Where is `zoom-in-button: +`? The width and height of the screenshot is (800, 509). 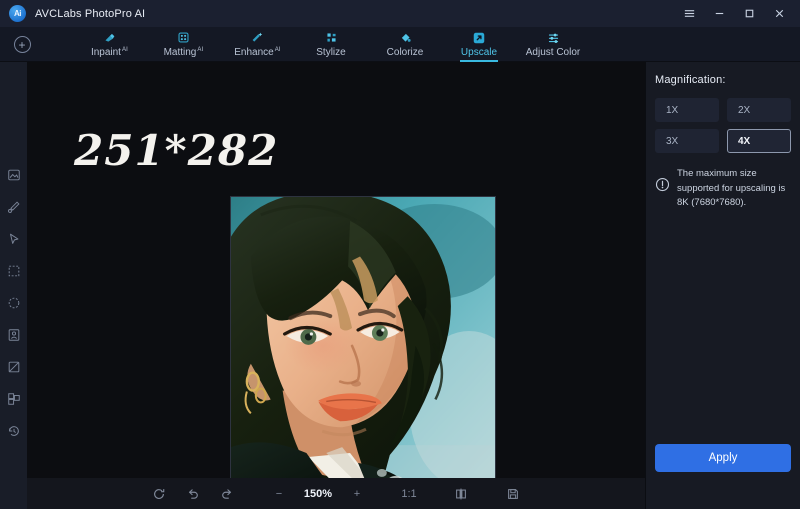 zoom-in-button: + is located at coordinates (357, 493).